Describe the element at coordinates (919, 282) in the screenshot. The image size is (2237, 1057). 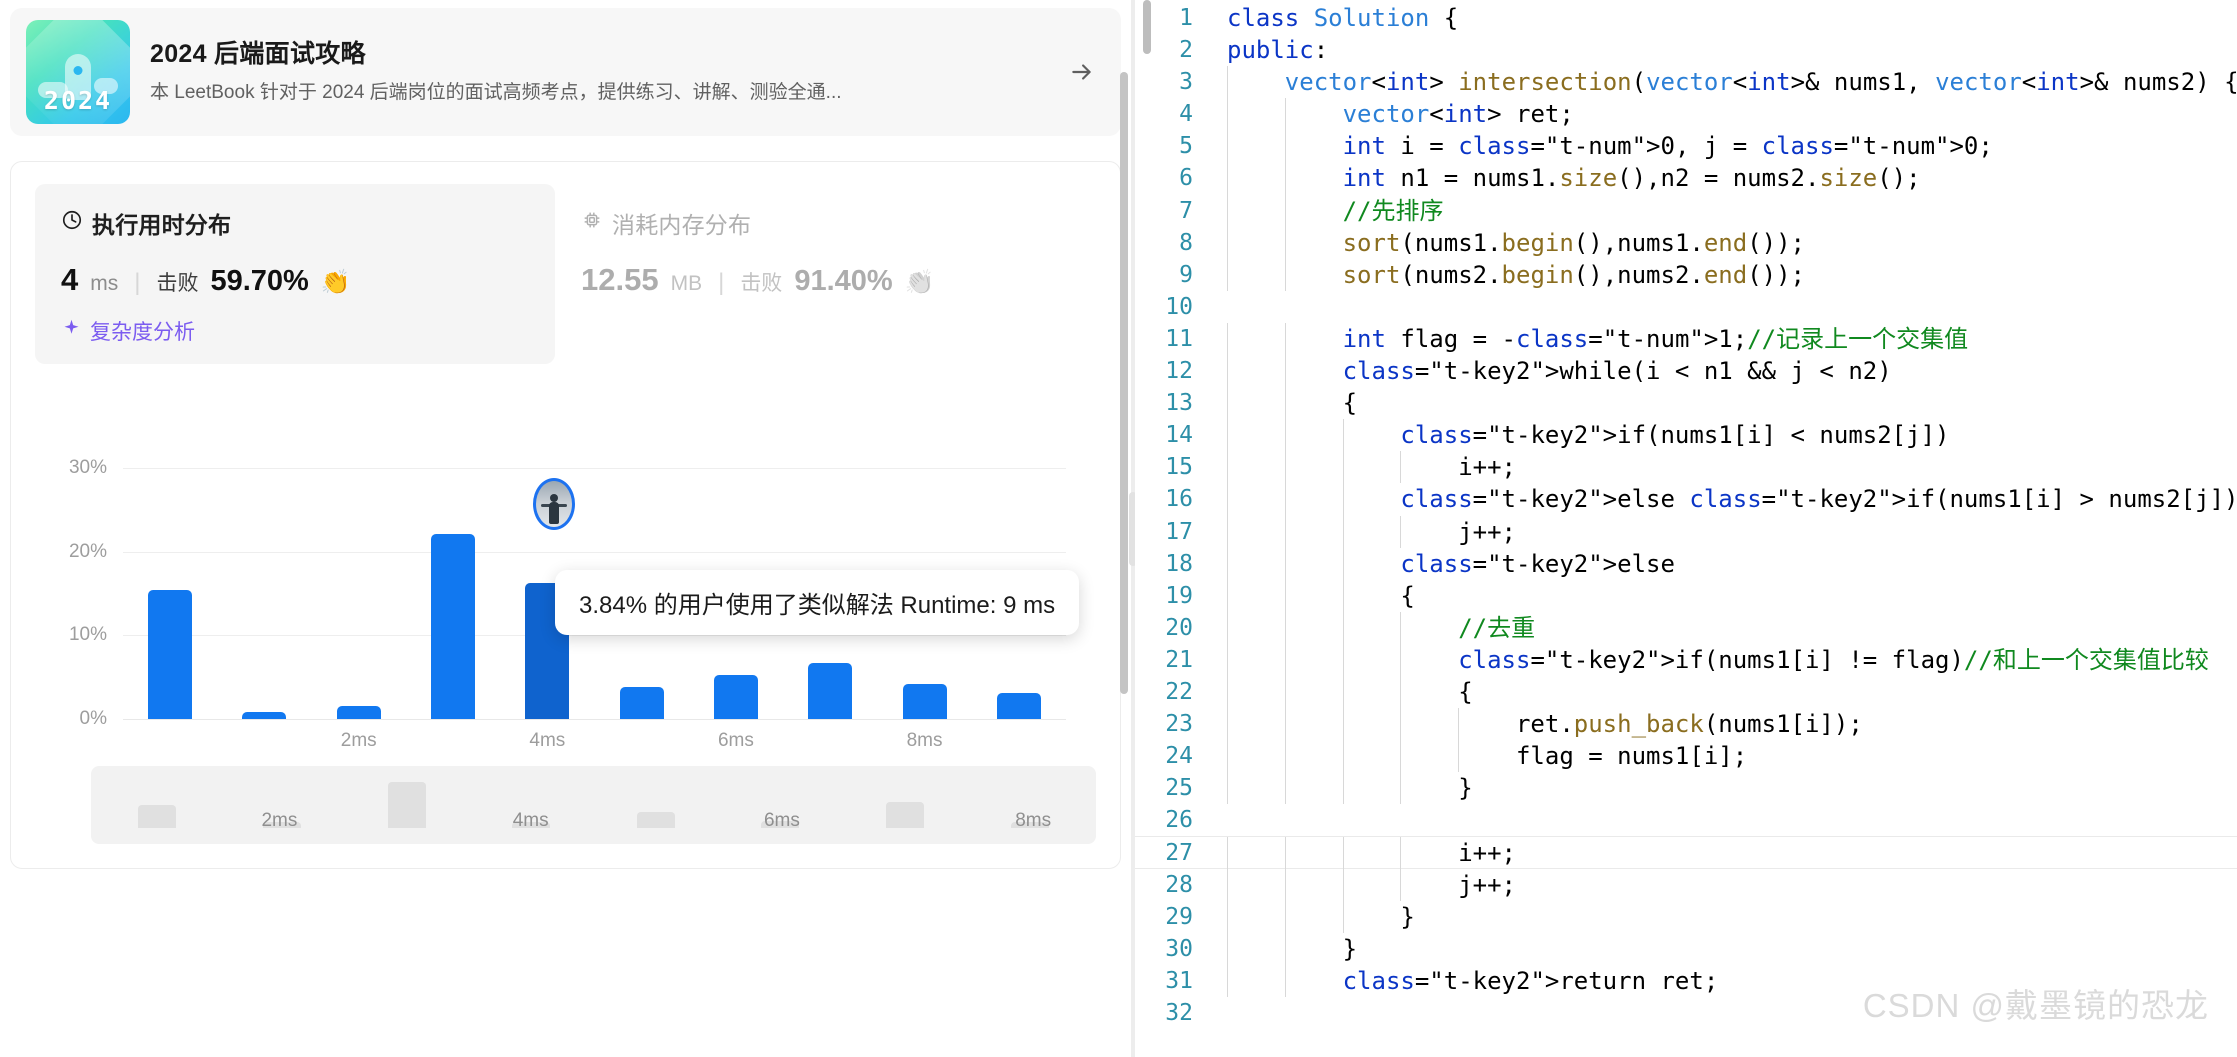
I see `clap-emoji-icon-memory: 👏` at that location.